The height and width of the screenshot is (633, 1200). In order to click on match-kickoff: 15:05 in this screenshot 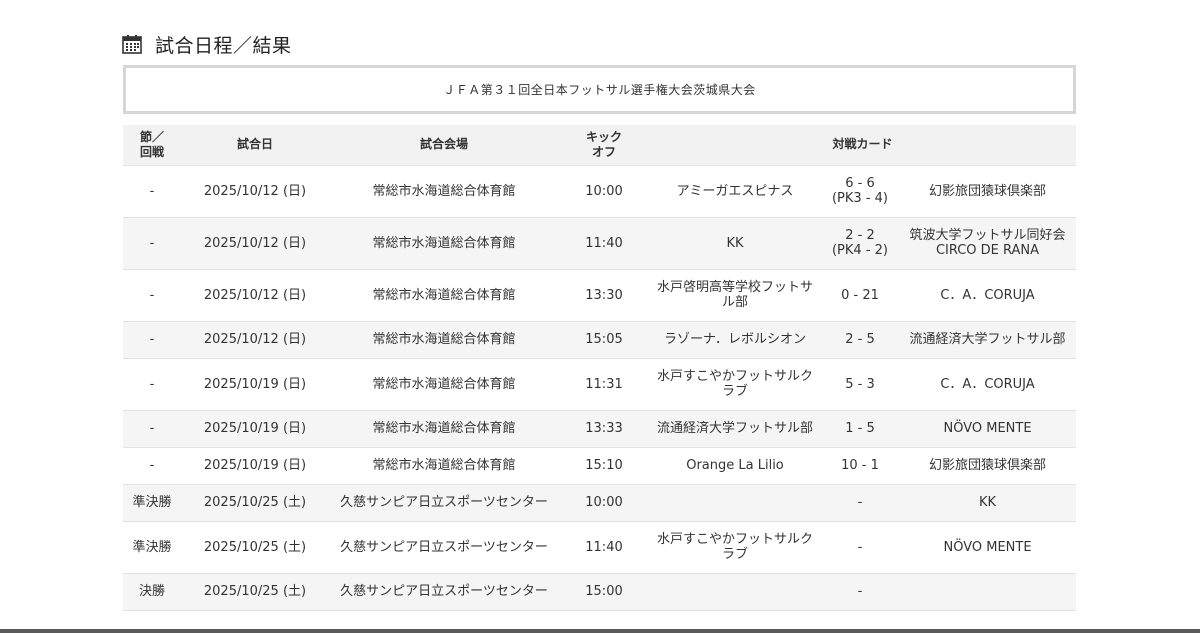, I will do `click(604, 340)`.